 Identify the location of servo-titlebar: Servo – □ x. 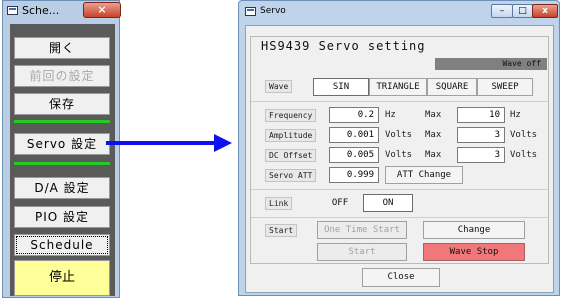
(399, 13).